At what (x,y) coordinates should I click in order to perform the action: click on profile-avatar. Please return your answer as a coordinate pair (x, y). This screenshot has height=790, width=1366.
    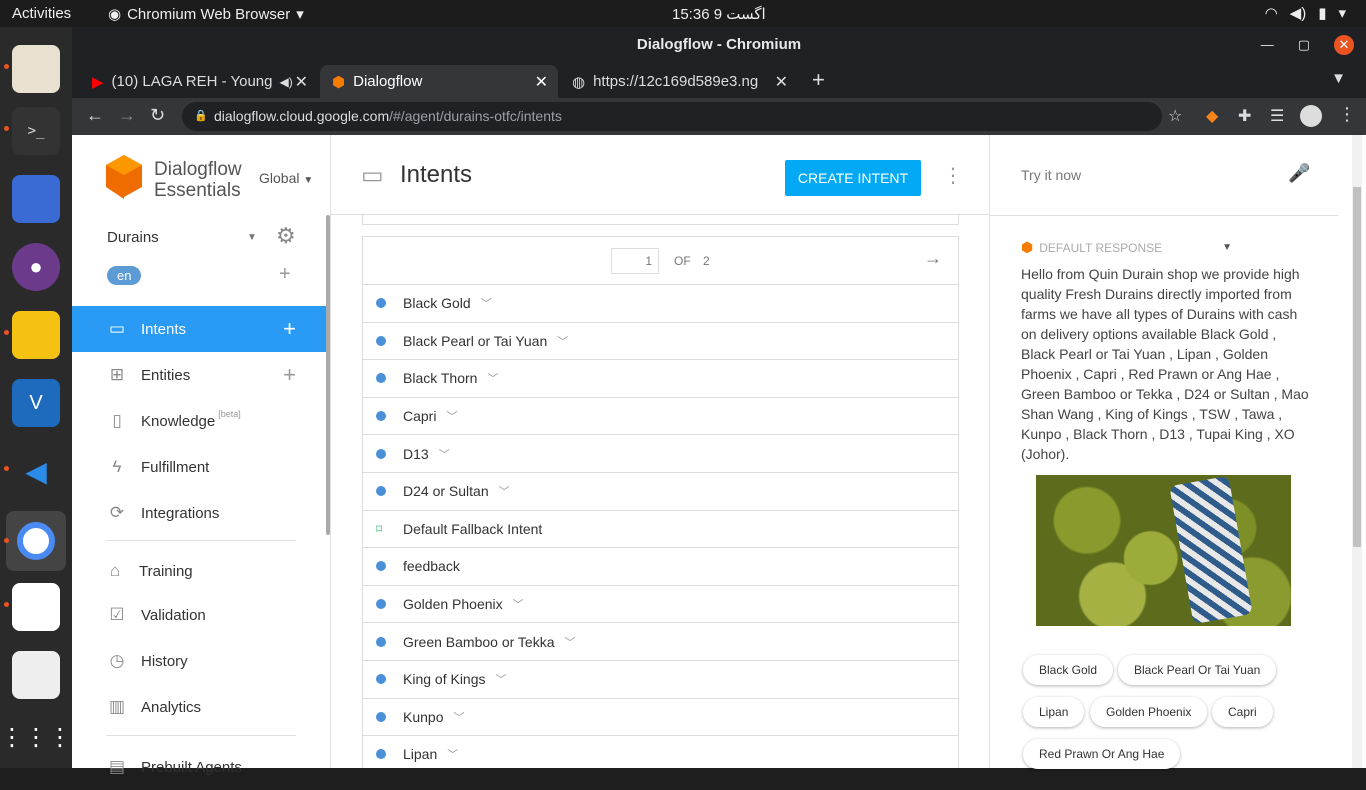
    Looking at the image, I should click on (1311, 116).